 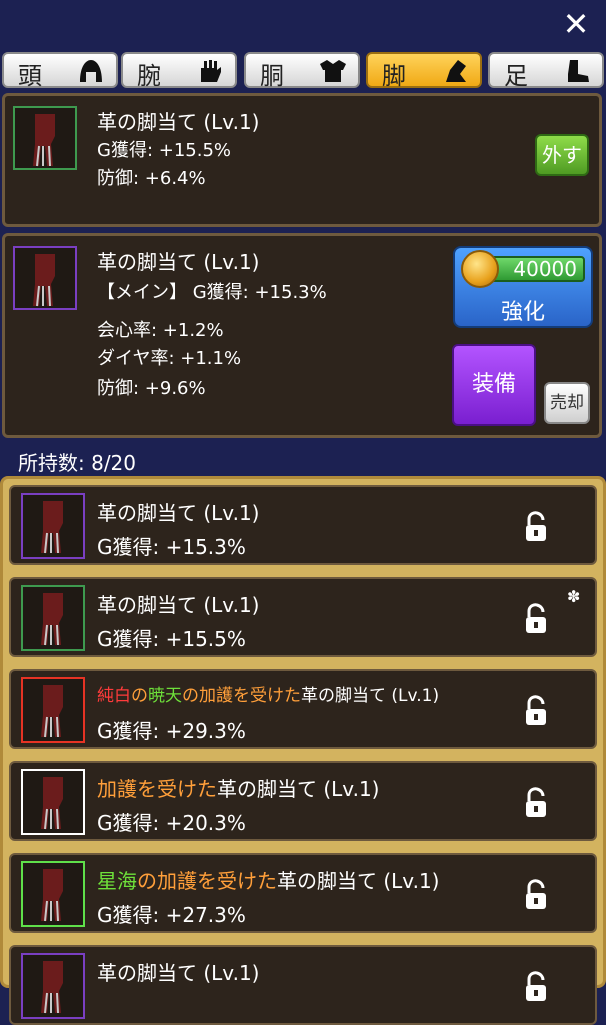 I want to click on equipped-item-name: 革の脚当て (Lv.1), so click(x=178, y=122).